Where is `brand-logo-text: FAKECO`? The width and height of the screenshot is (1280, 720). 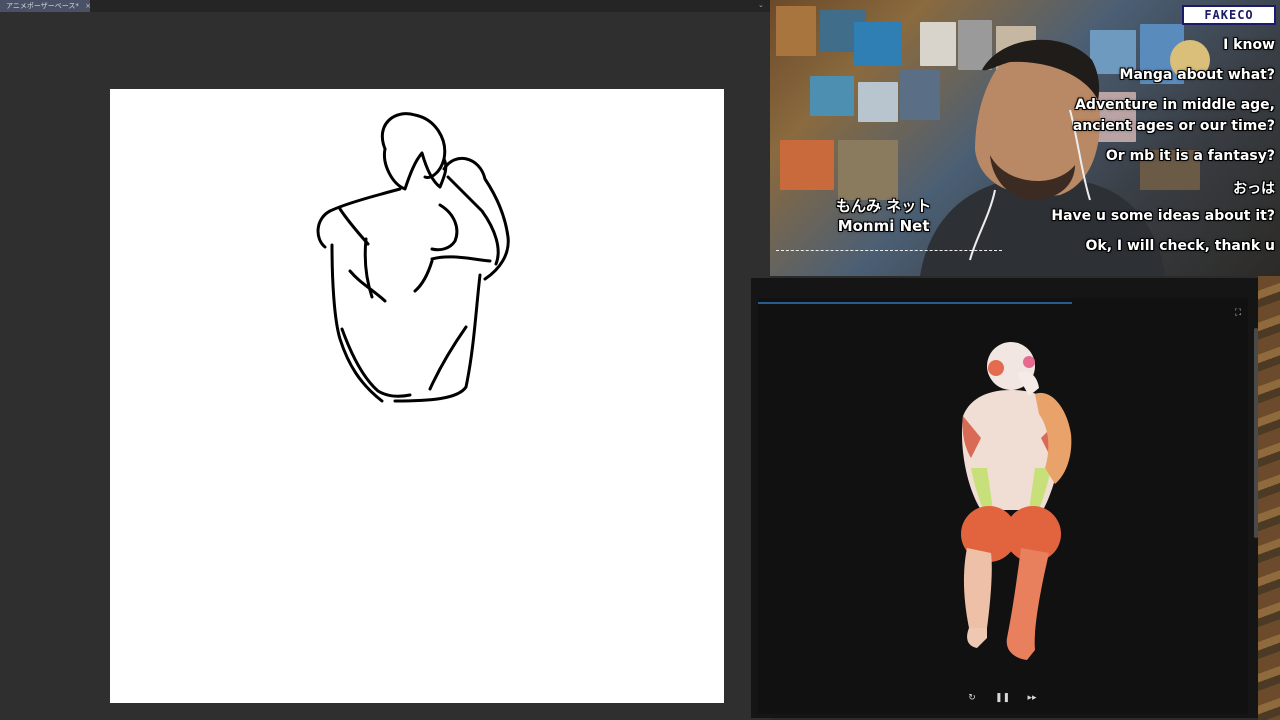
brand-logo-text: FAKECO is located at coordinates (1229, 15).